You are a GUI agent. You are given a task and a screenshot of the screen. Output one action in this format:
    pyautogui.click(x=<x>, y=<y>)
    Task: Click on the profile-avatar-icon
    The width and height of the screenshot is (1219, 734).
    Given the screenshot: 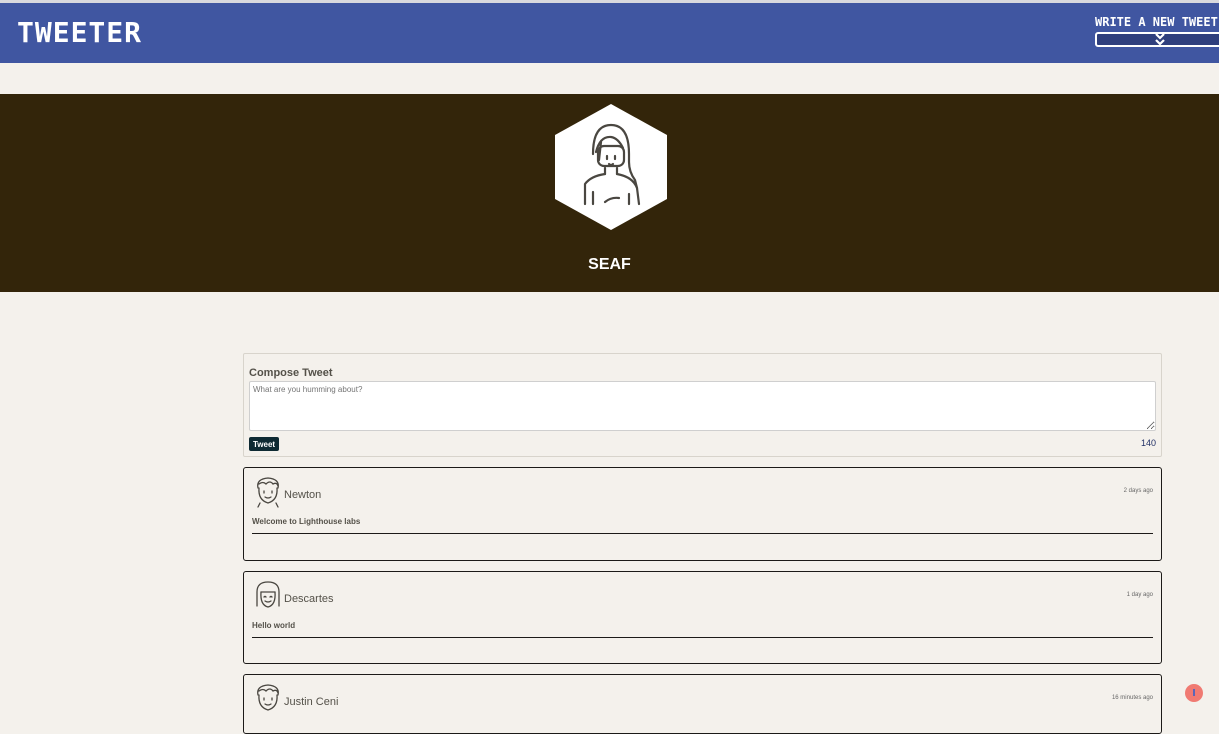 What is the action you would take?
    pyautogui.click(x=611, y=167)
    